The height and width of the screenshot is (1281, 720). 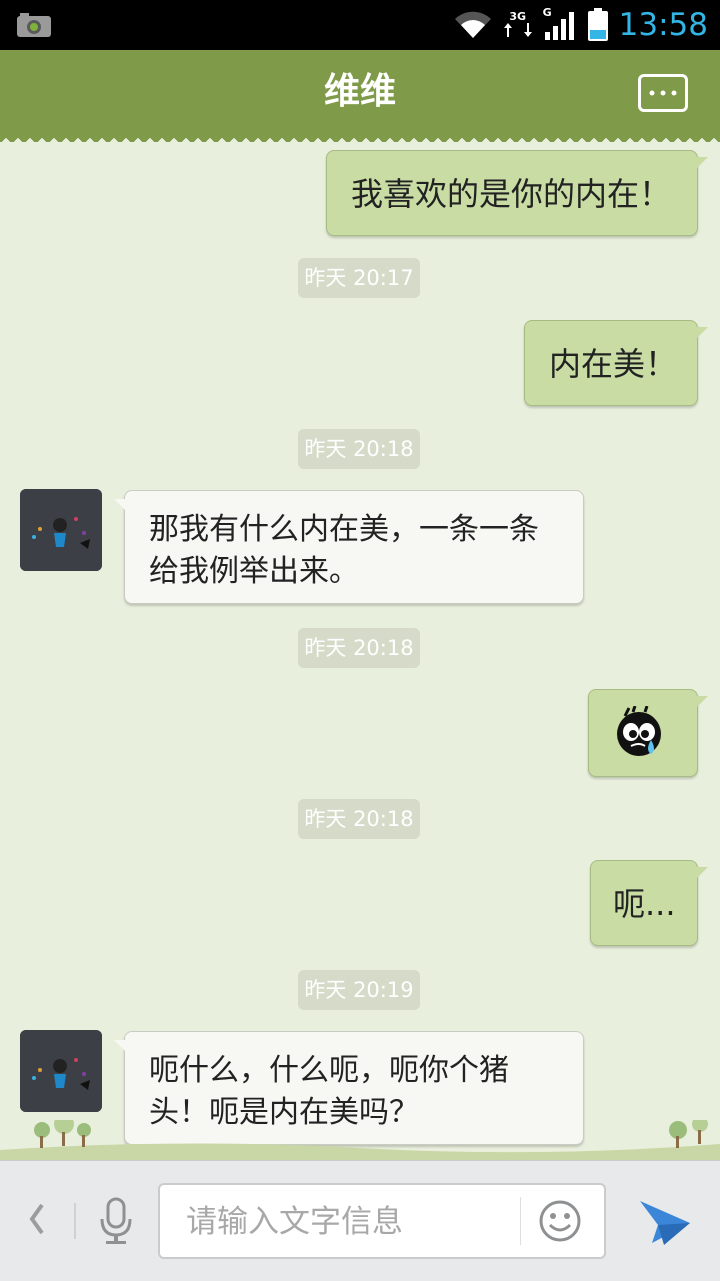 What do you see at coordinates (663, 25) in the screenshot?
I see `clock: 13:58` at bounding box center [663, 25].